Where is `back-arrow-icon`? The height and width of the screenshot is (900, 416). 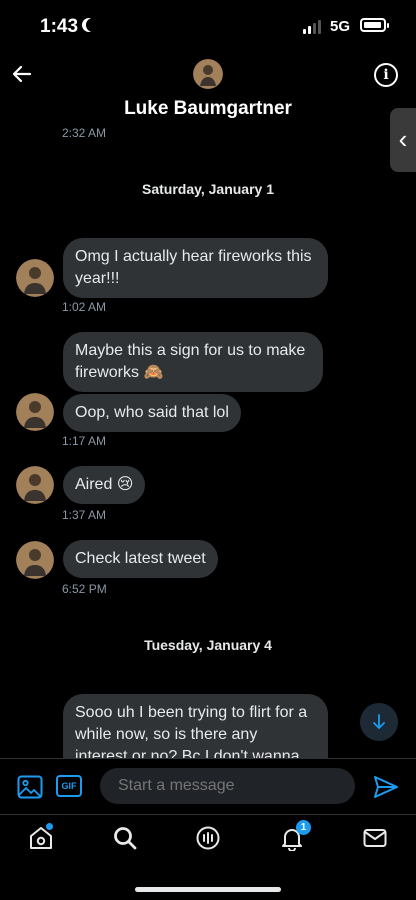 back-arrow-icon is located at coordinates (22, 74).